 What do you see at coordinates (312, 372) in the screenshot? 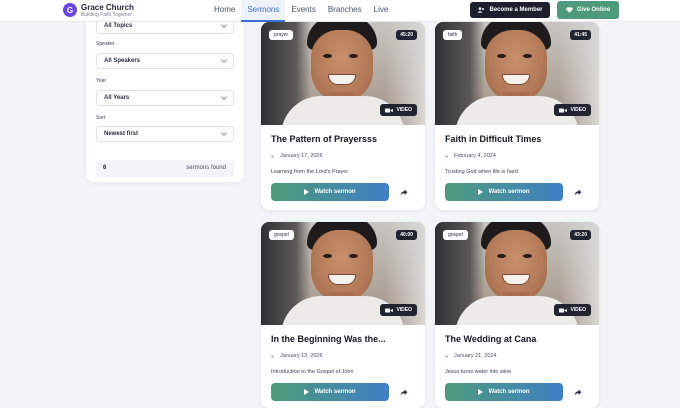
I see `sermon-description: Introduction to the Gospel of John` at bounding box center [312, 372].